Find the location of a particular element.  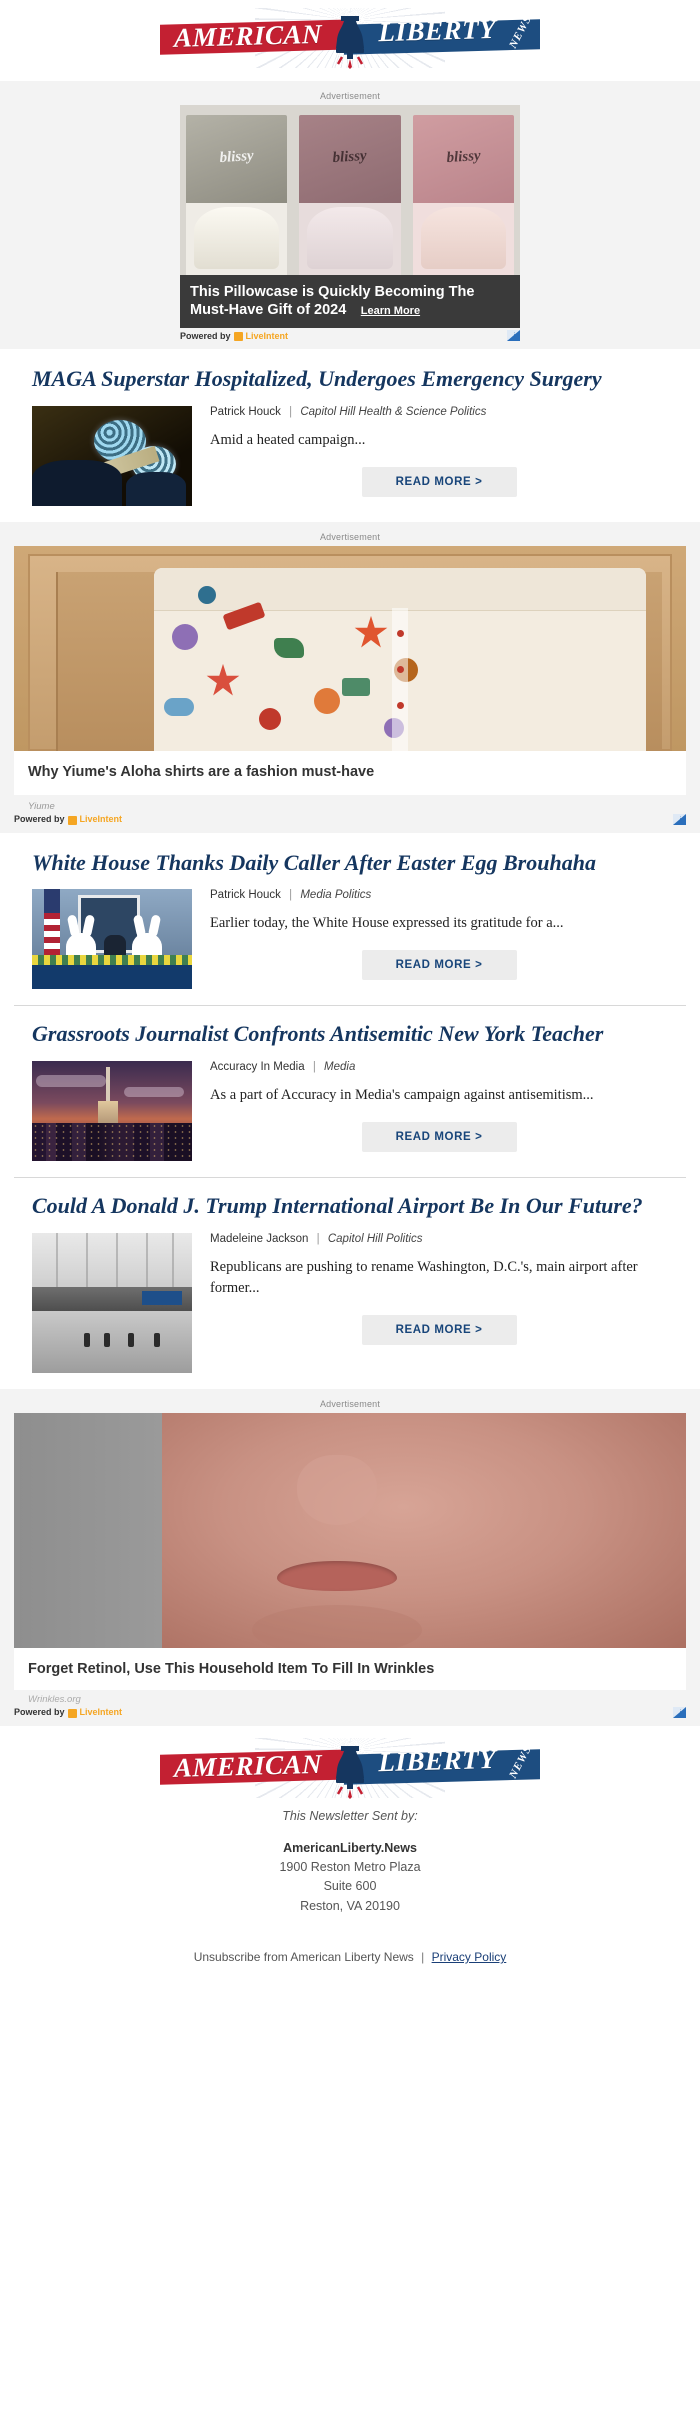

ad-1-footer: Powered by LiveIntent i is located at coordinates (350, 335).